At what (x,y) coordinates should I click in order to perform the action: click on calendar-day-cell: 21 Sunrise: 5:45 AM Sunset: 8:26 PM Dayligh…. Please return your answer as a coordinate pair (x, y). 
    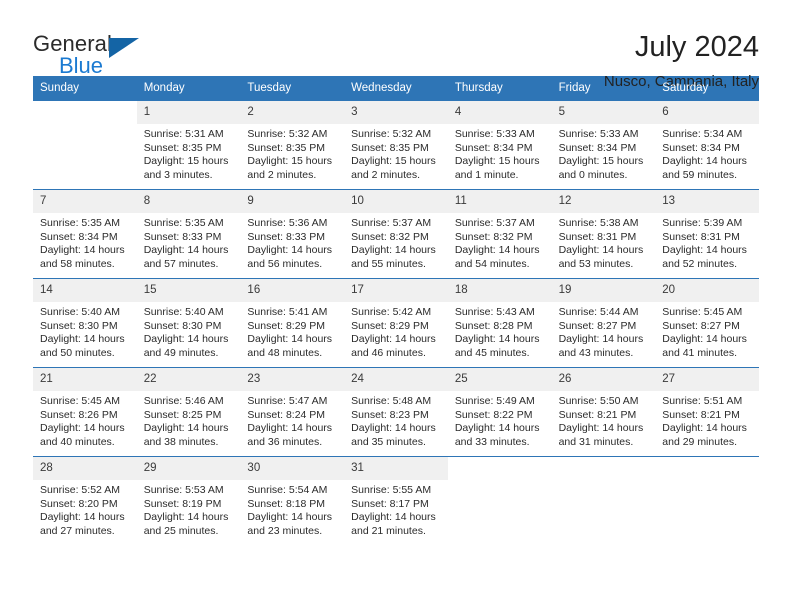
    Looking at the image, I should click on (85, 412).